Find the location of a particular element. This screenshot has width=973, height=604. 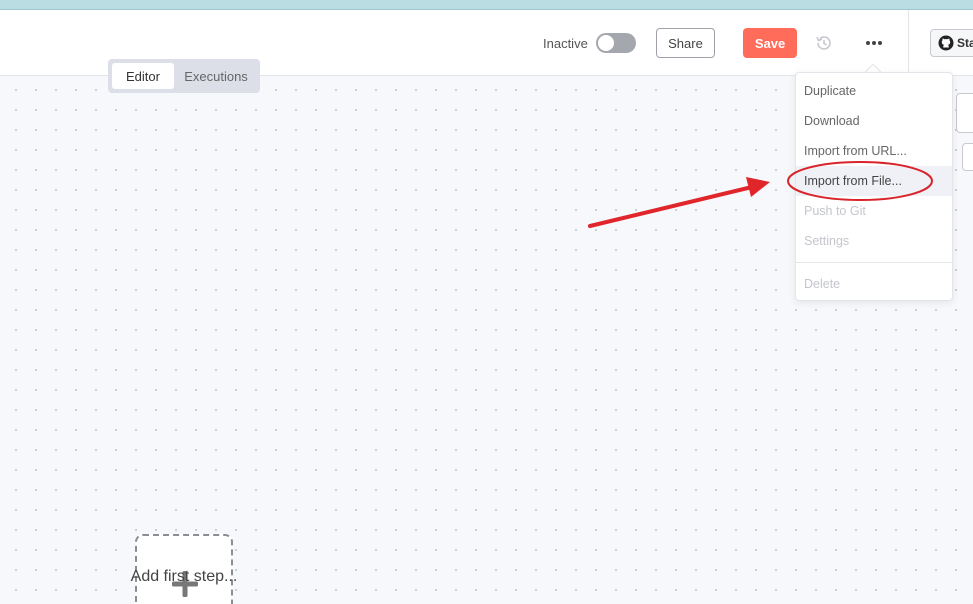

share-button: Share is located at coordinates (685, 43).